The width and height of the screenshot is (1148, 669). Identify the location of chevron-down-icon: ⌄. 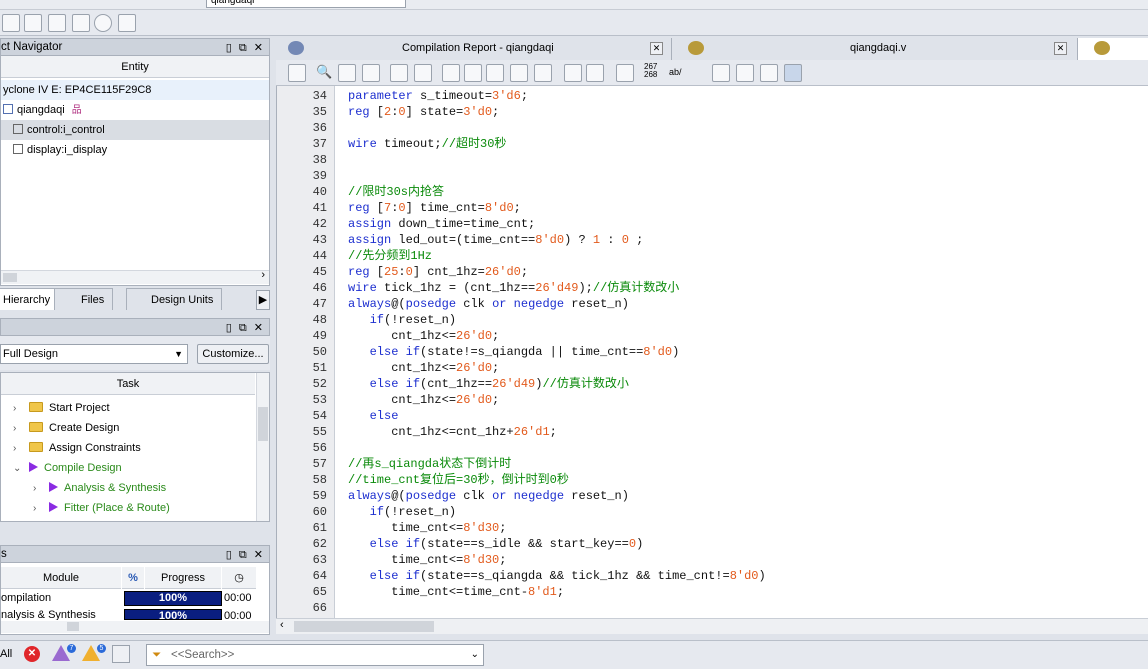
(475, 655).